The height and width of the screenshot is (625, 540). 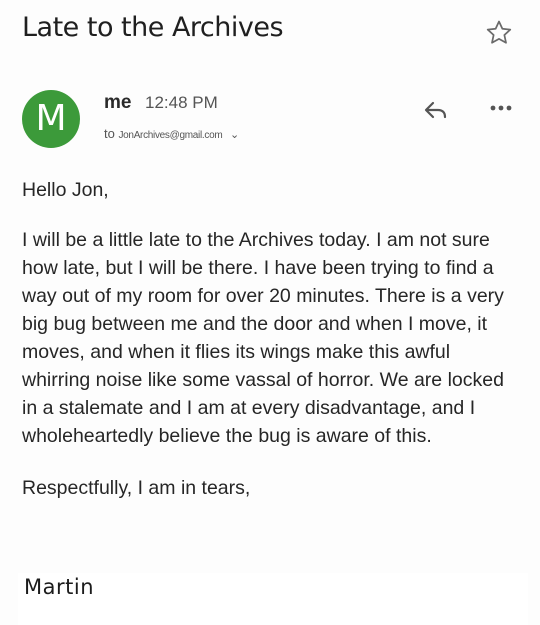 What do you see at coordinates (271, 121) in the screenshot?
I see `sender-row: M me 12:48 PM to JonArchives@gmail.com ⌄` at bounding box center [271, 121].